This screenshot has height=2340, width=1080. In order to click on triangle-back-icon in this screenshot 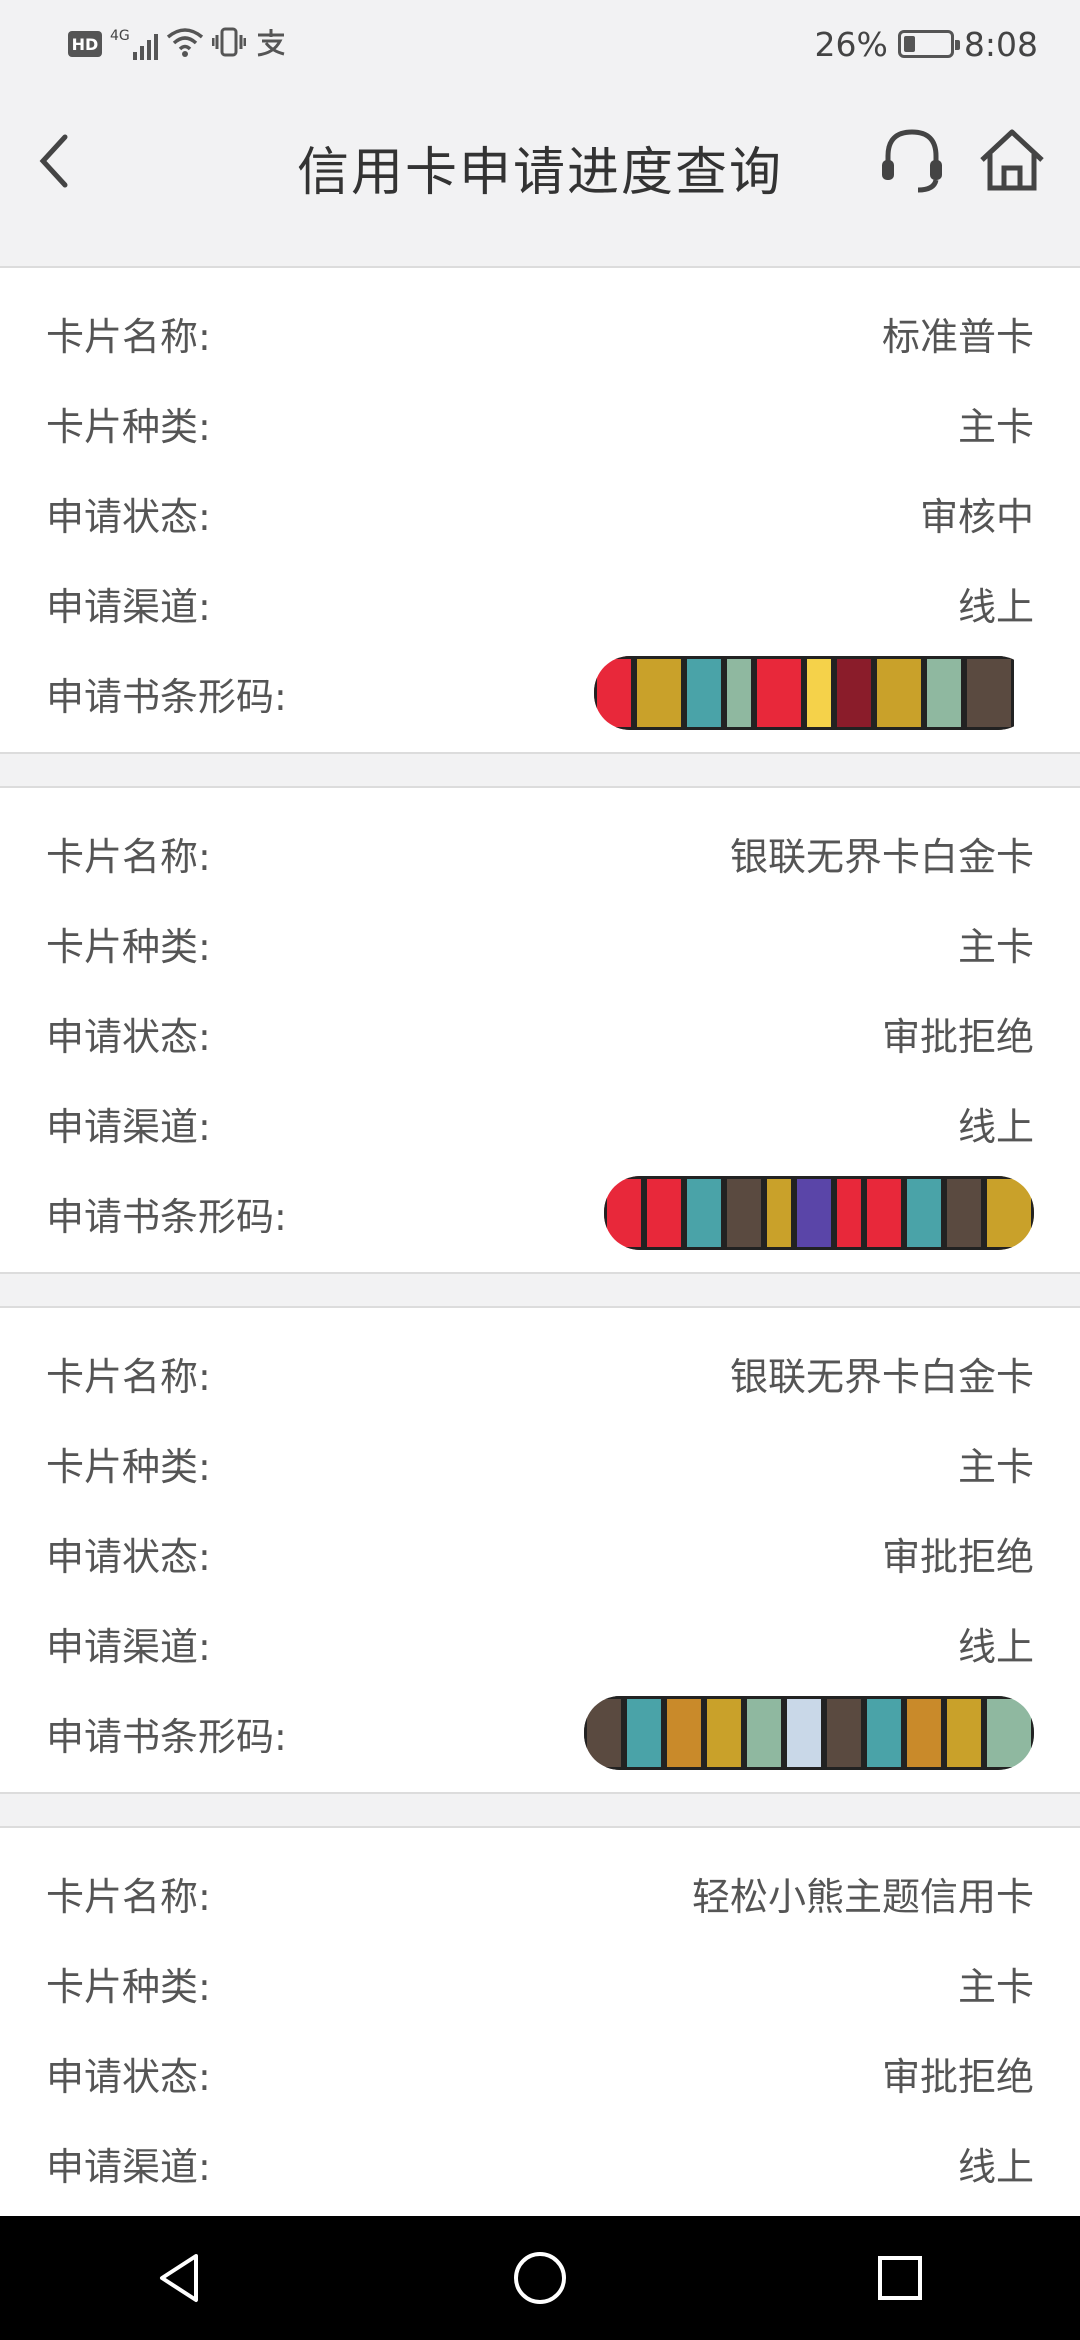, I will do `click(179, 2278)`.